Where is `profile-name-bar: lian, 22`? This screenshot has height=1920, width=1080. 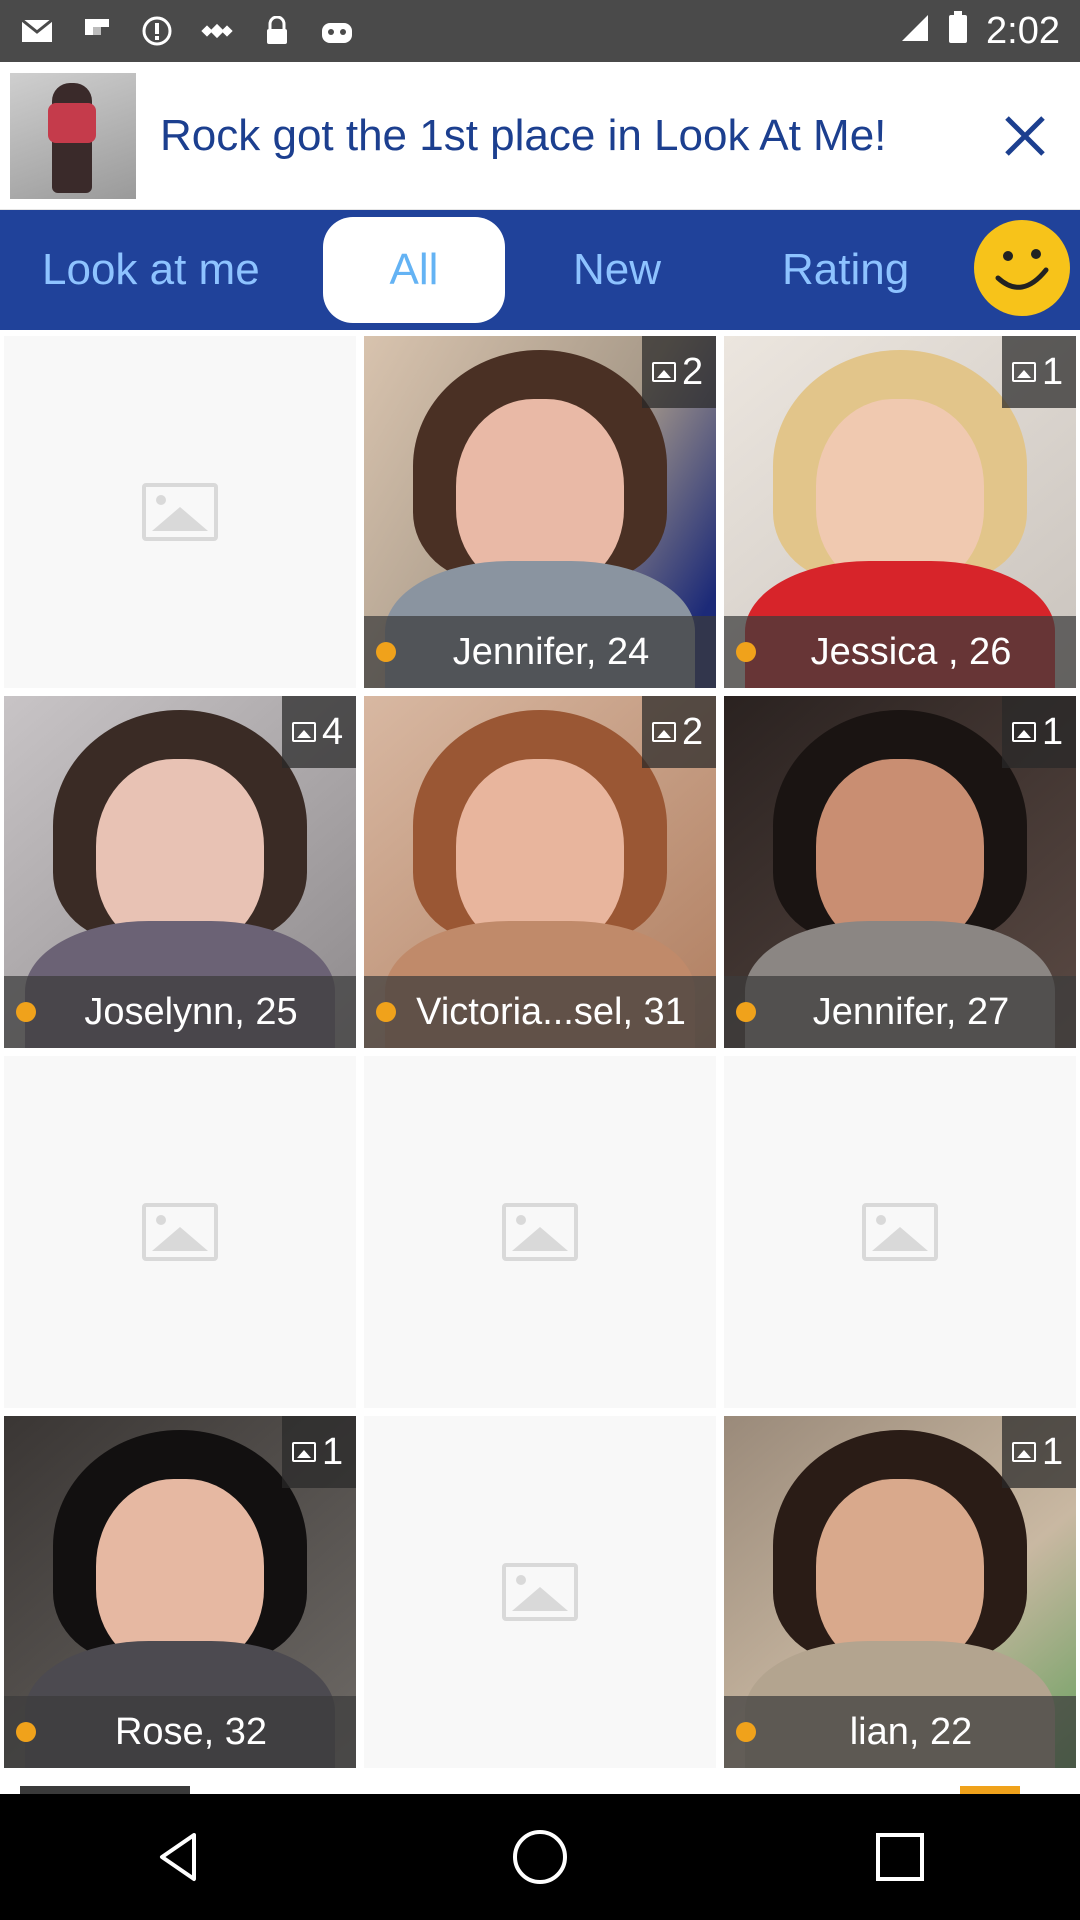 profile-name-bar: lian, 22 is located at coordinates (900, 1732).